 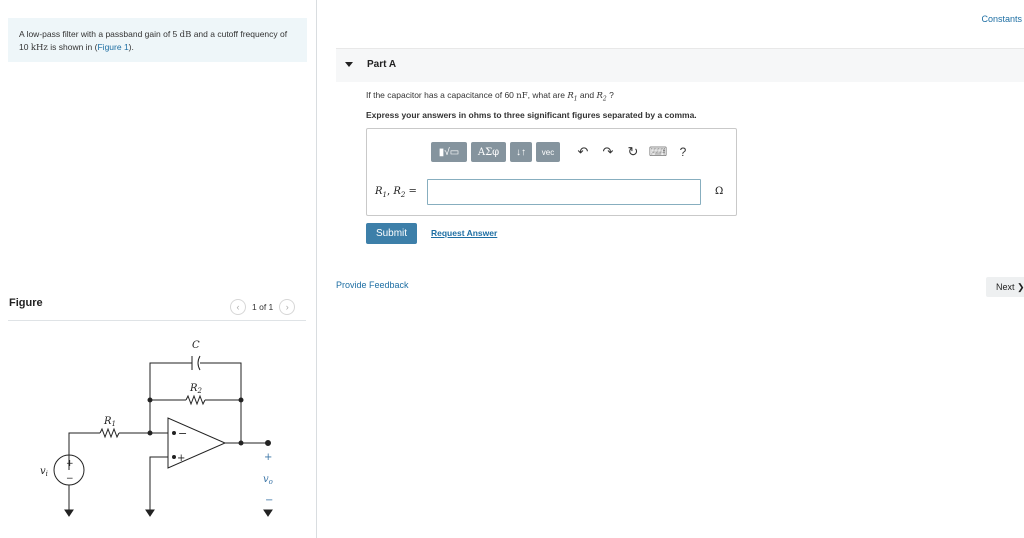 I want to click on keyboard-button: ⌨, so click(x=658, y=152).